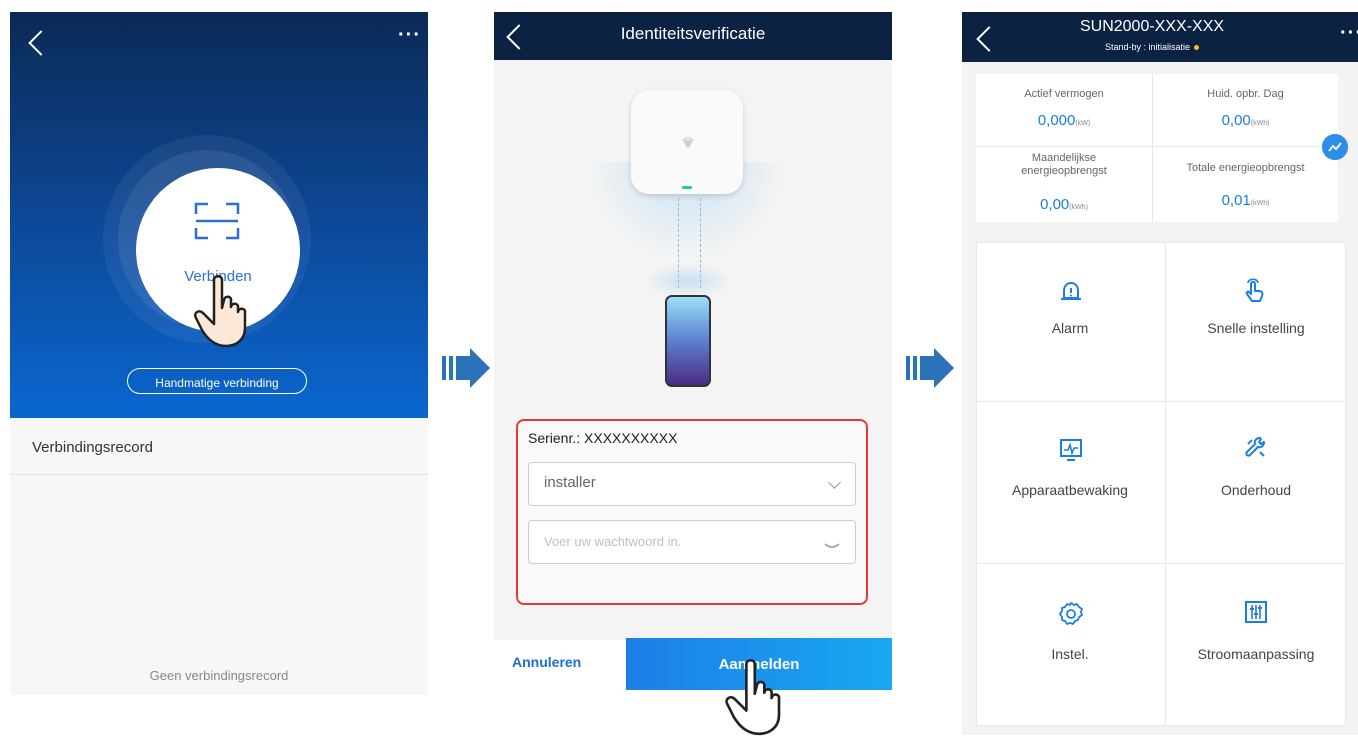  Describe the element at coordinates (1256, 490) in the screenshot. I see `tile-label: Onderhoud` at that location.